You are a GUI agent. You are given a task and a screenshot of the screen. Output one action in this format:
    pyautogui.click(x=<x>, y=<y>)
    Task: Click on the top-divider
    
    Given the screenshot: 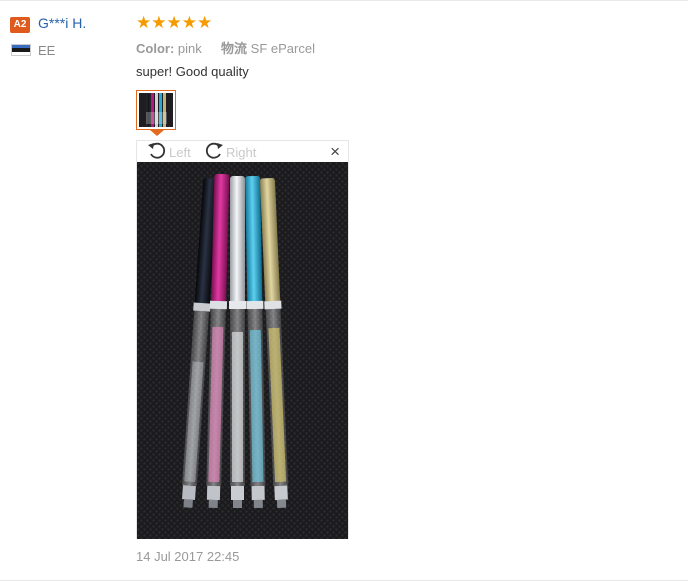 What is the action you would take?
    pyautogui.click(x=344, y=0)
    